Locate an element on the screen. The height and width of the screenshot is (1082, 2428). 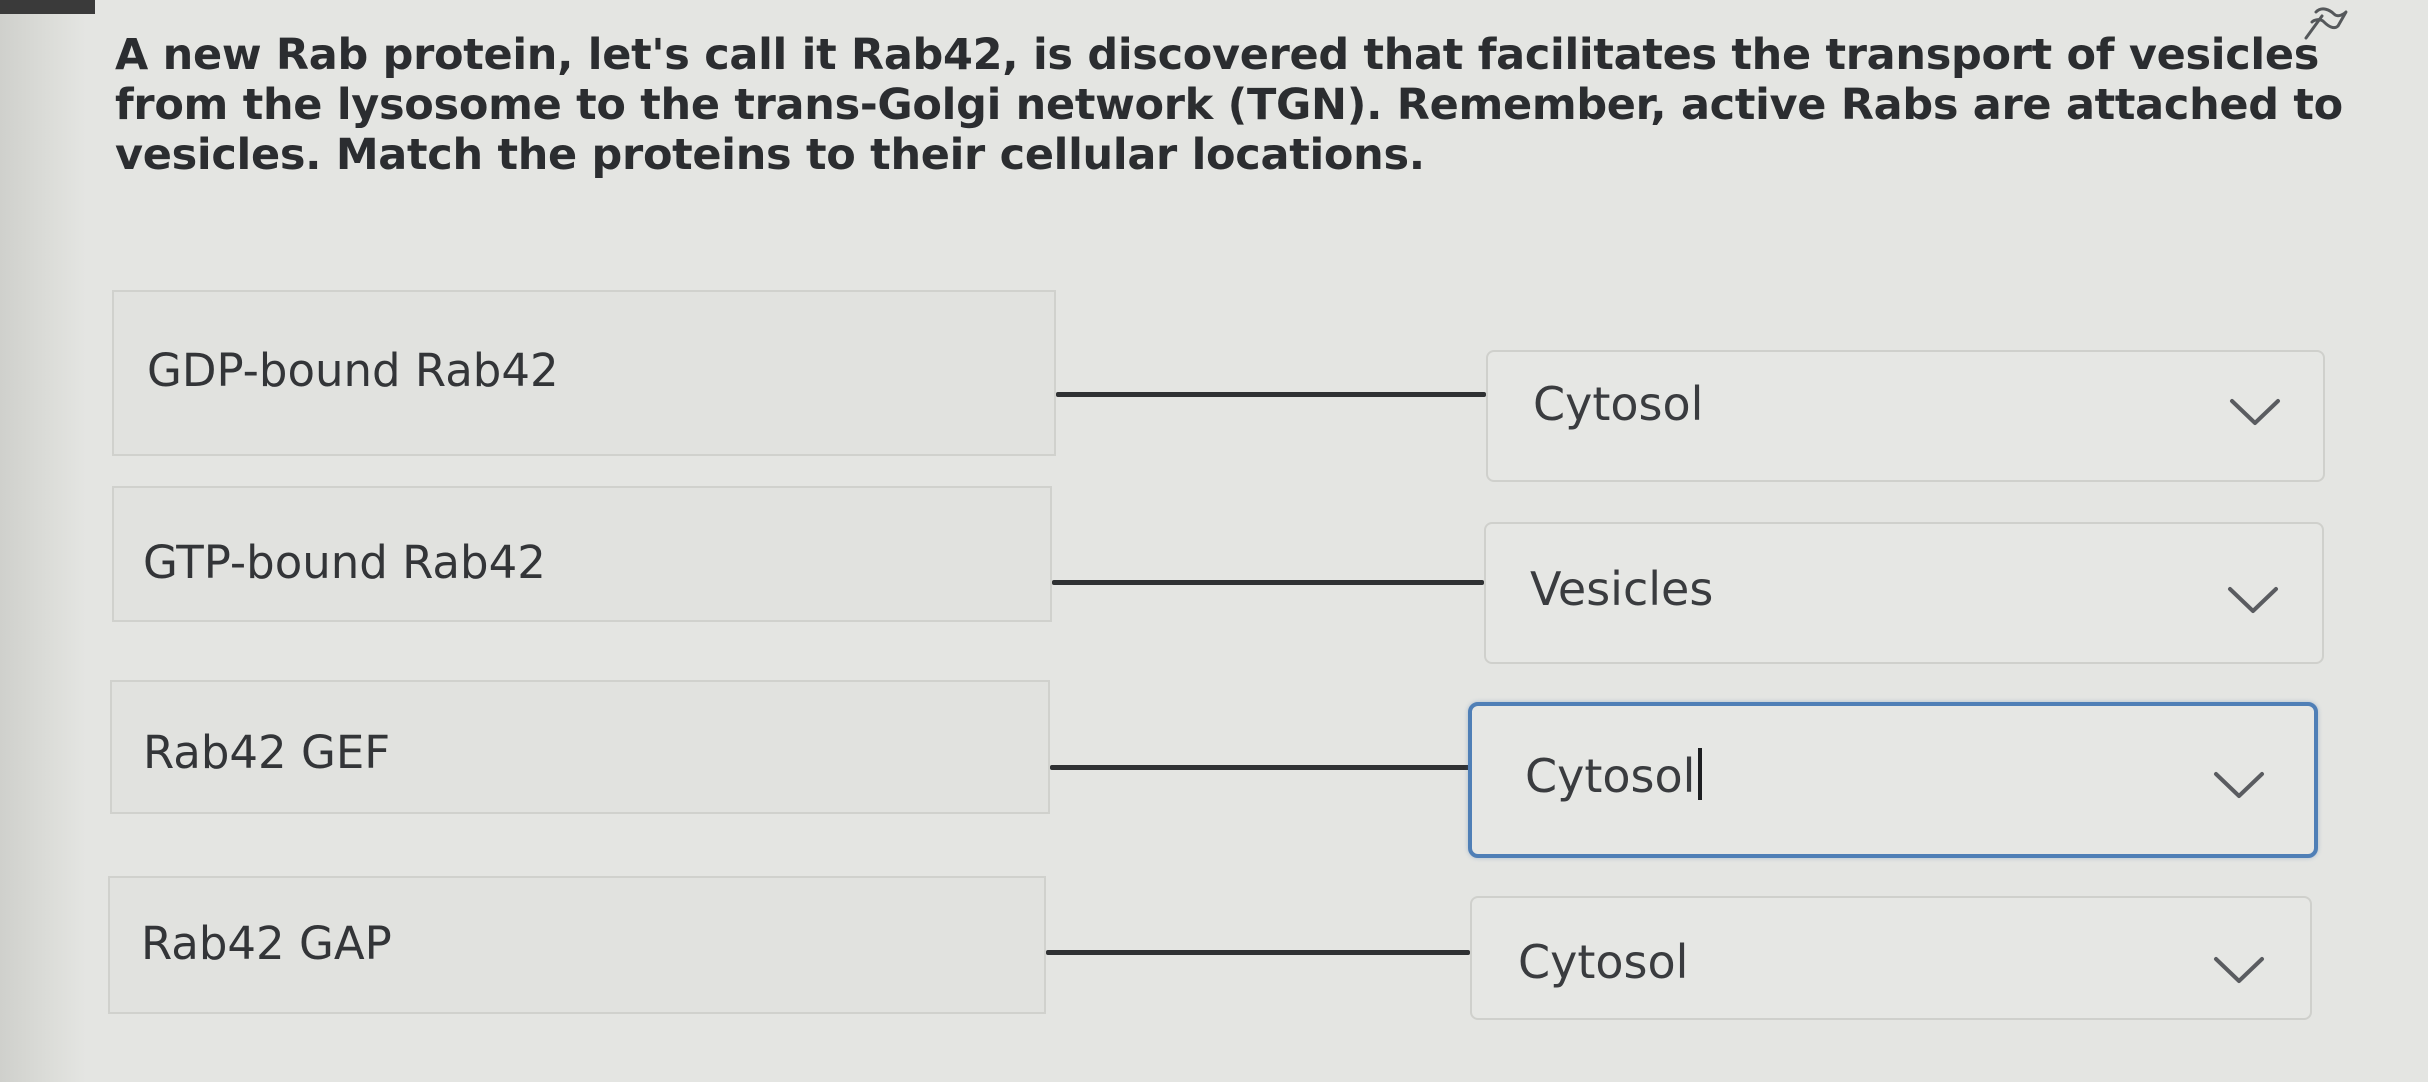
photo-edge-sliver is located at coordinates (47, 7).